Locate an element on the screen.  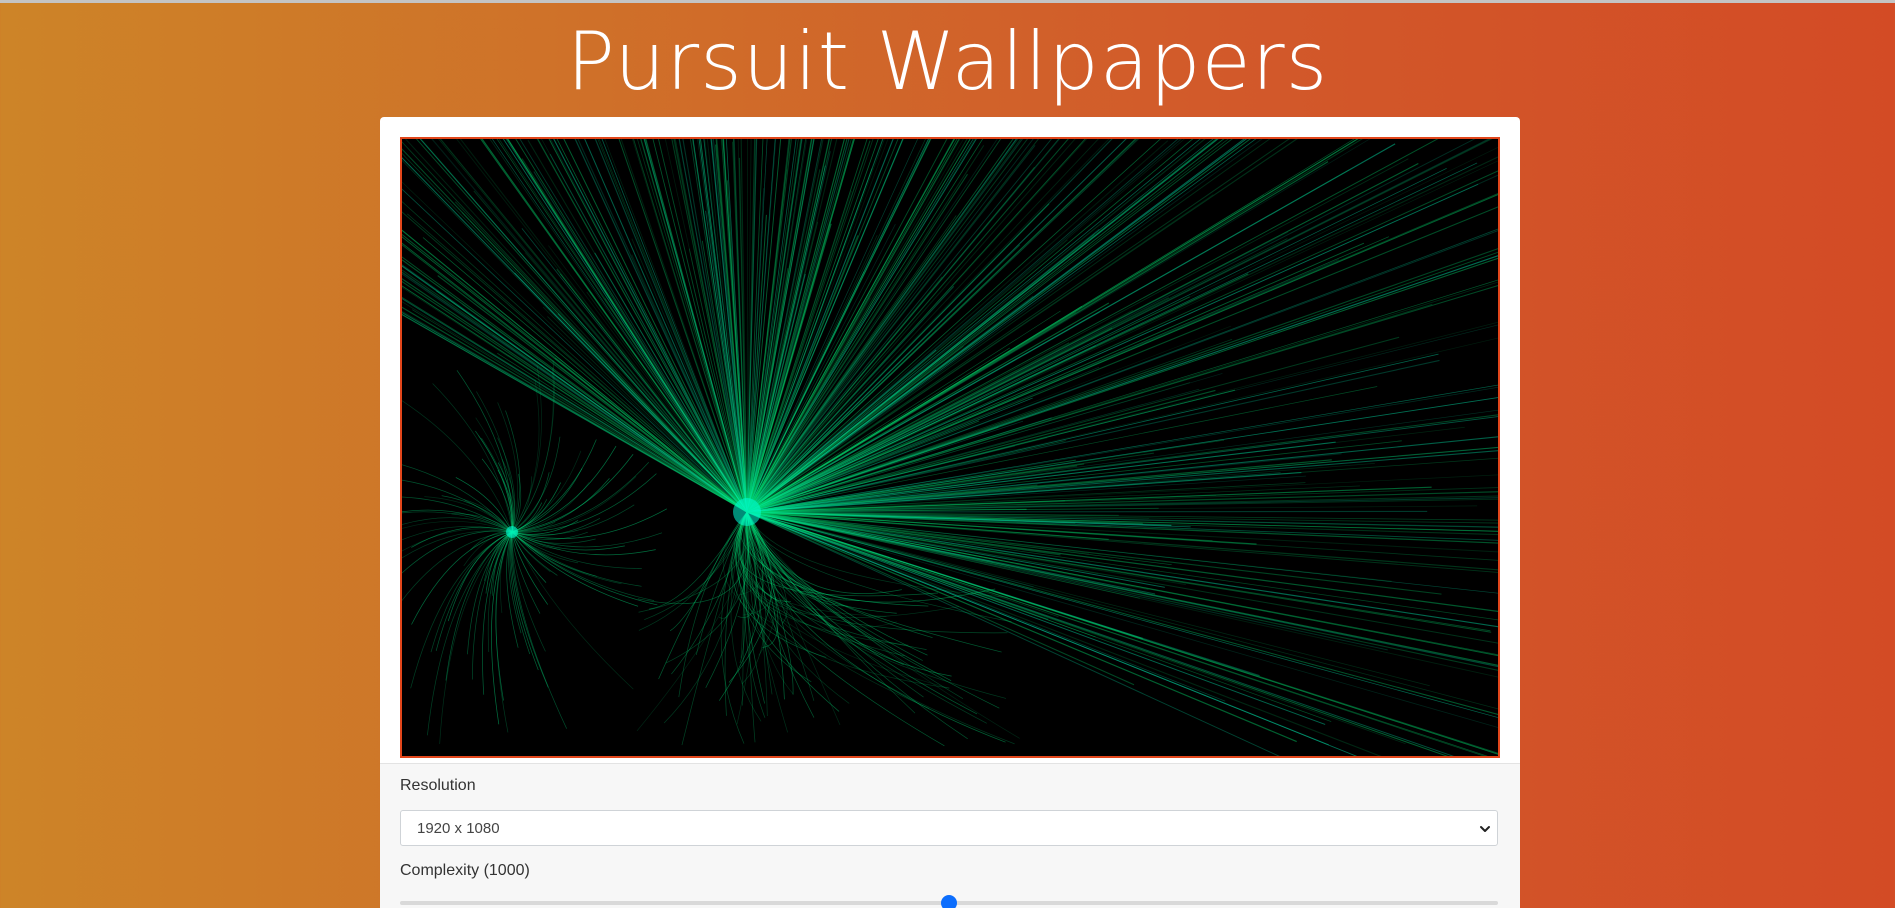
browser-top-strip is located at coordinates (947, 1).